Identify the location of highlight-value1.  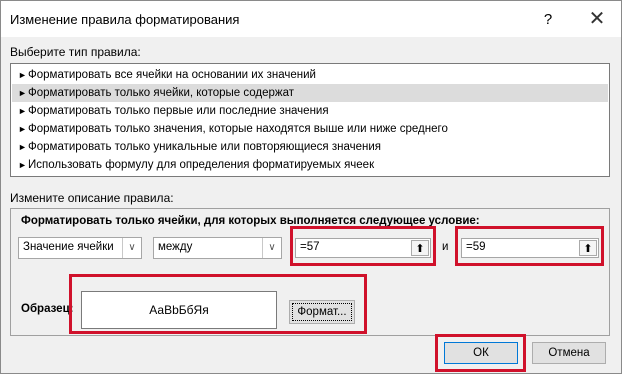
(363, 246).